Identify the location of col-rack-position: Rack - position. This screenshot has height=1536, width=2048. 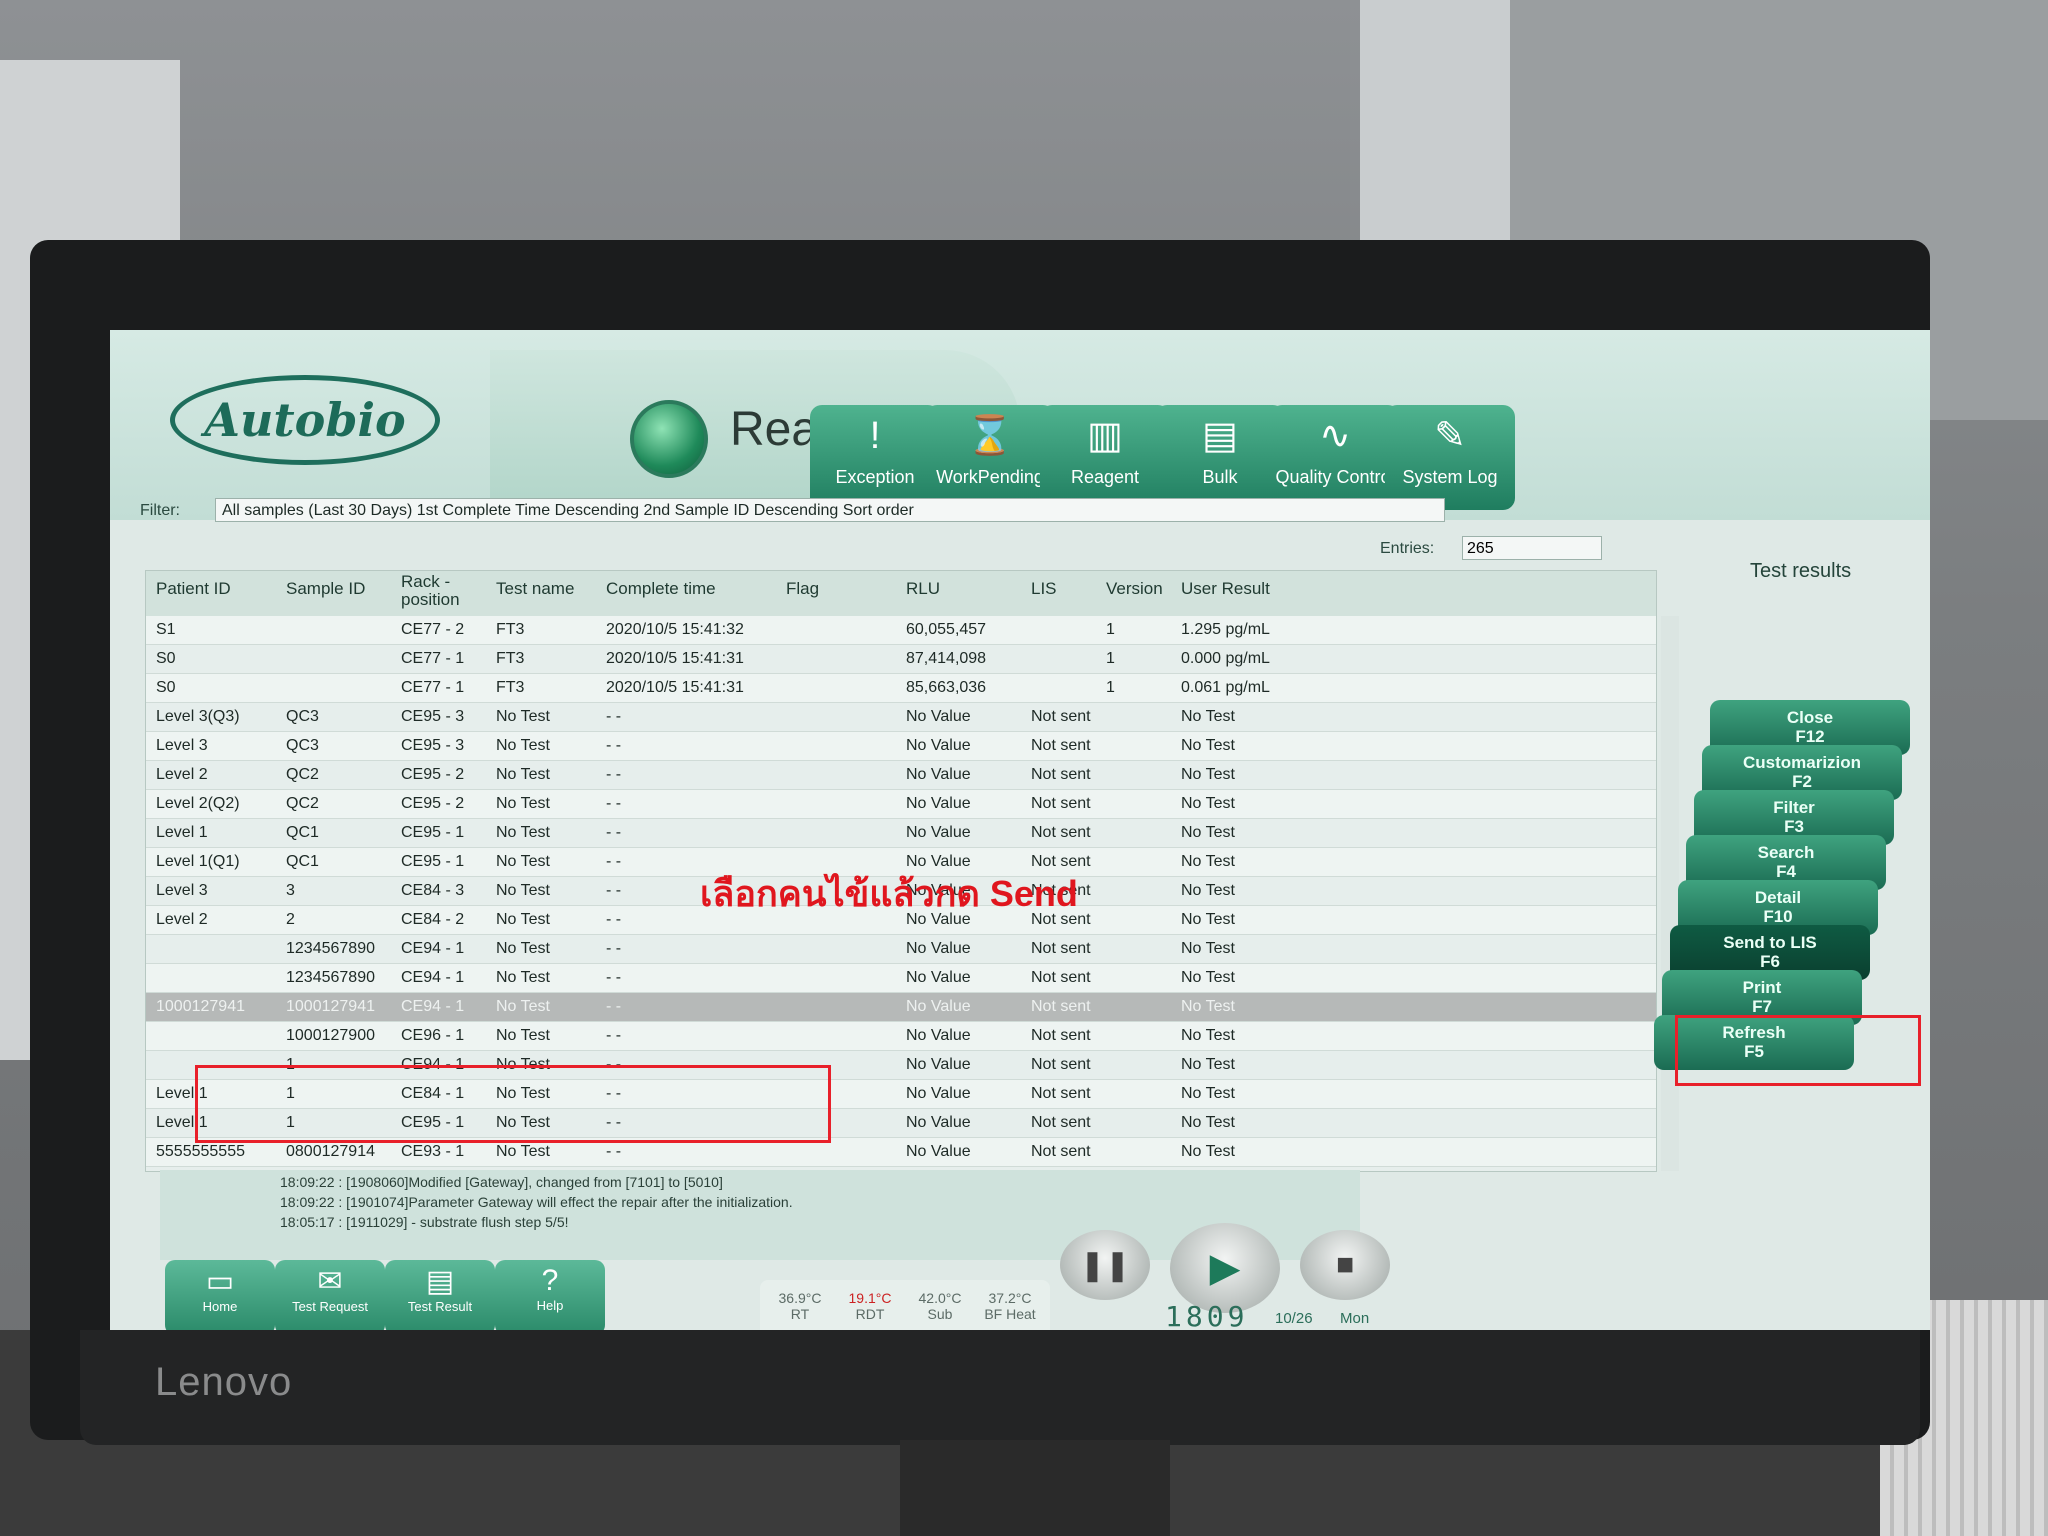
(430, 591).